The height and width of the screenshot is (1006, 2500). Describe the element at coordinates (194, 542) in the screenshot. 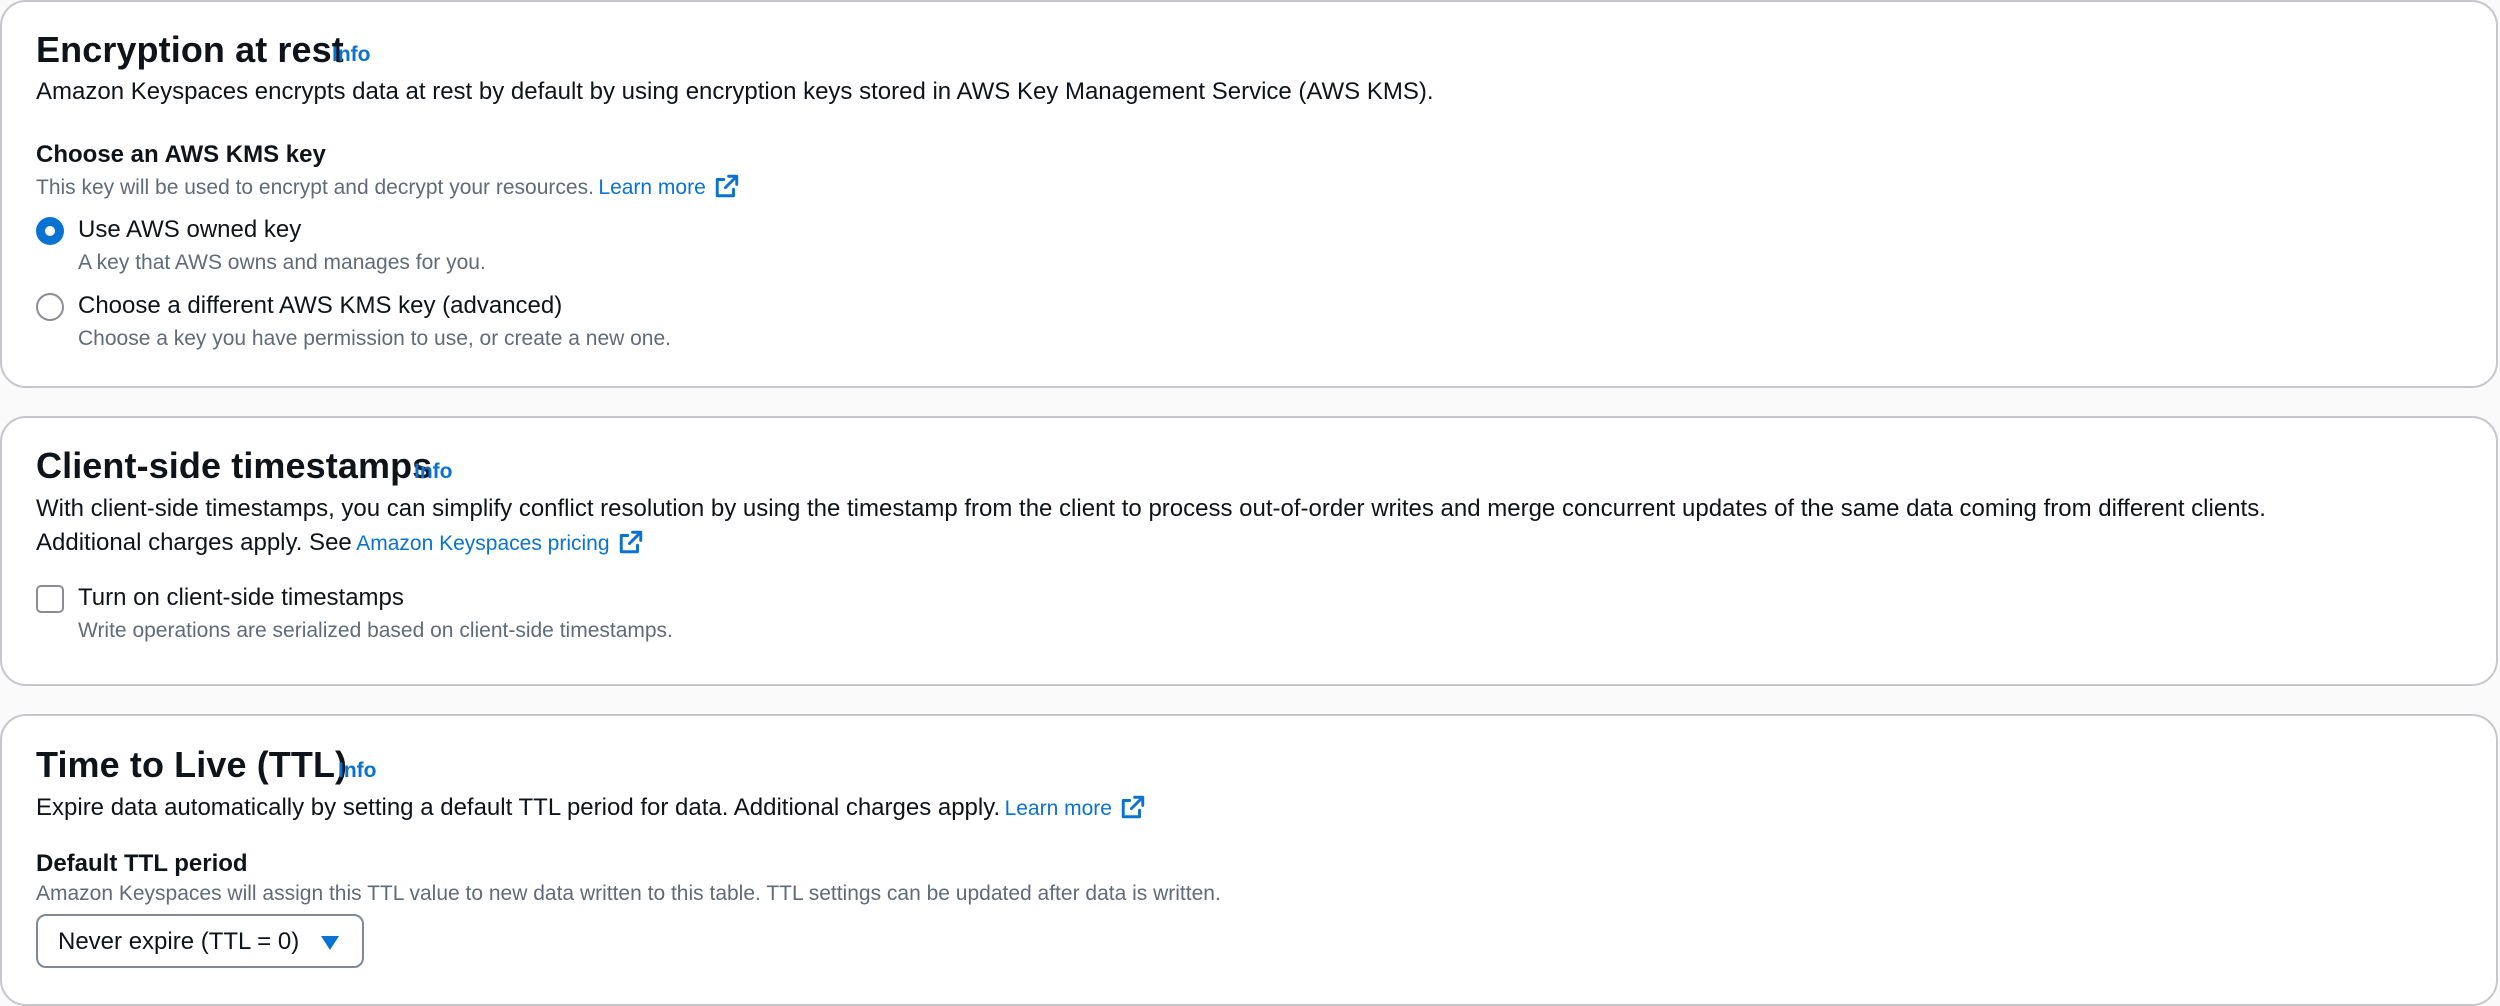

I see `timestamps-charges-text: Additional charges apply. See` at that location.